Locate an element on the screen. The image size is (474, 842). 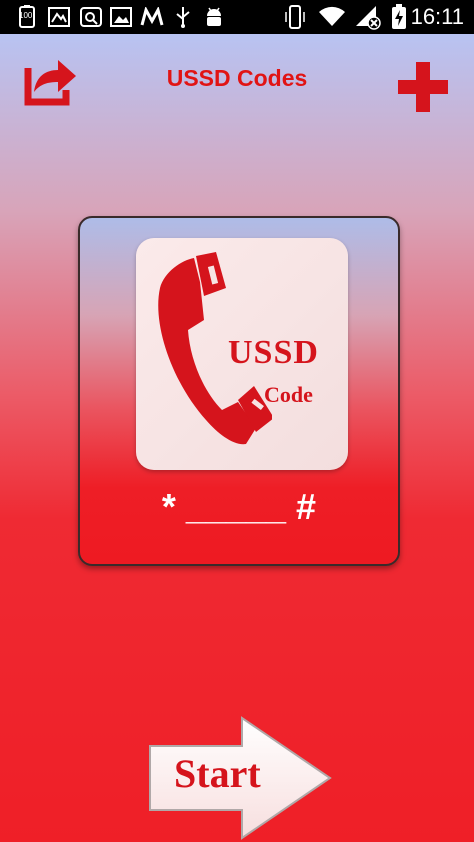
no-signal-icon is located at coordinates (368, 17).